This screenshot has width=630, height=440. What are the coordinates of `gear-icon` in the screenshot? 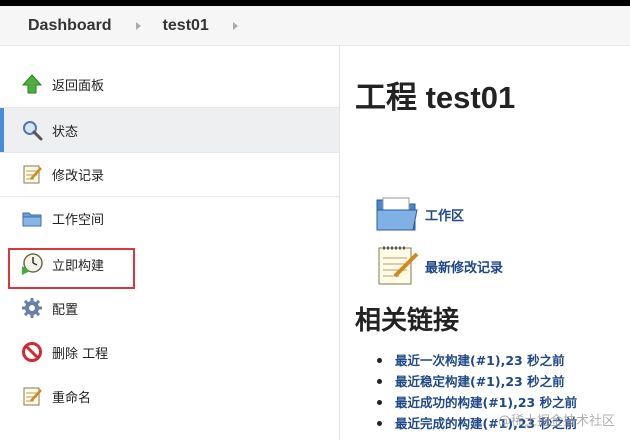 It's located at (32, 308).